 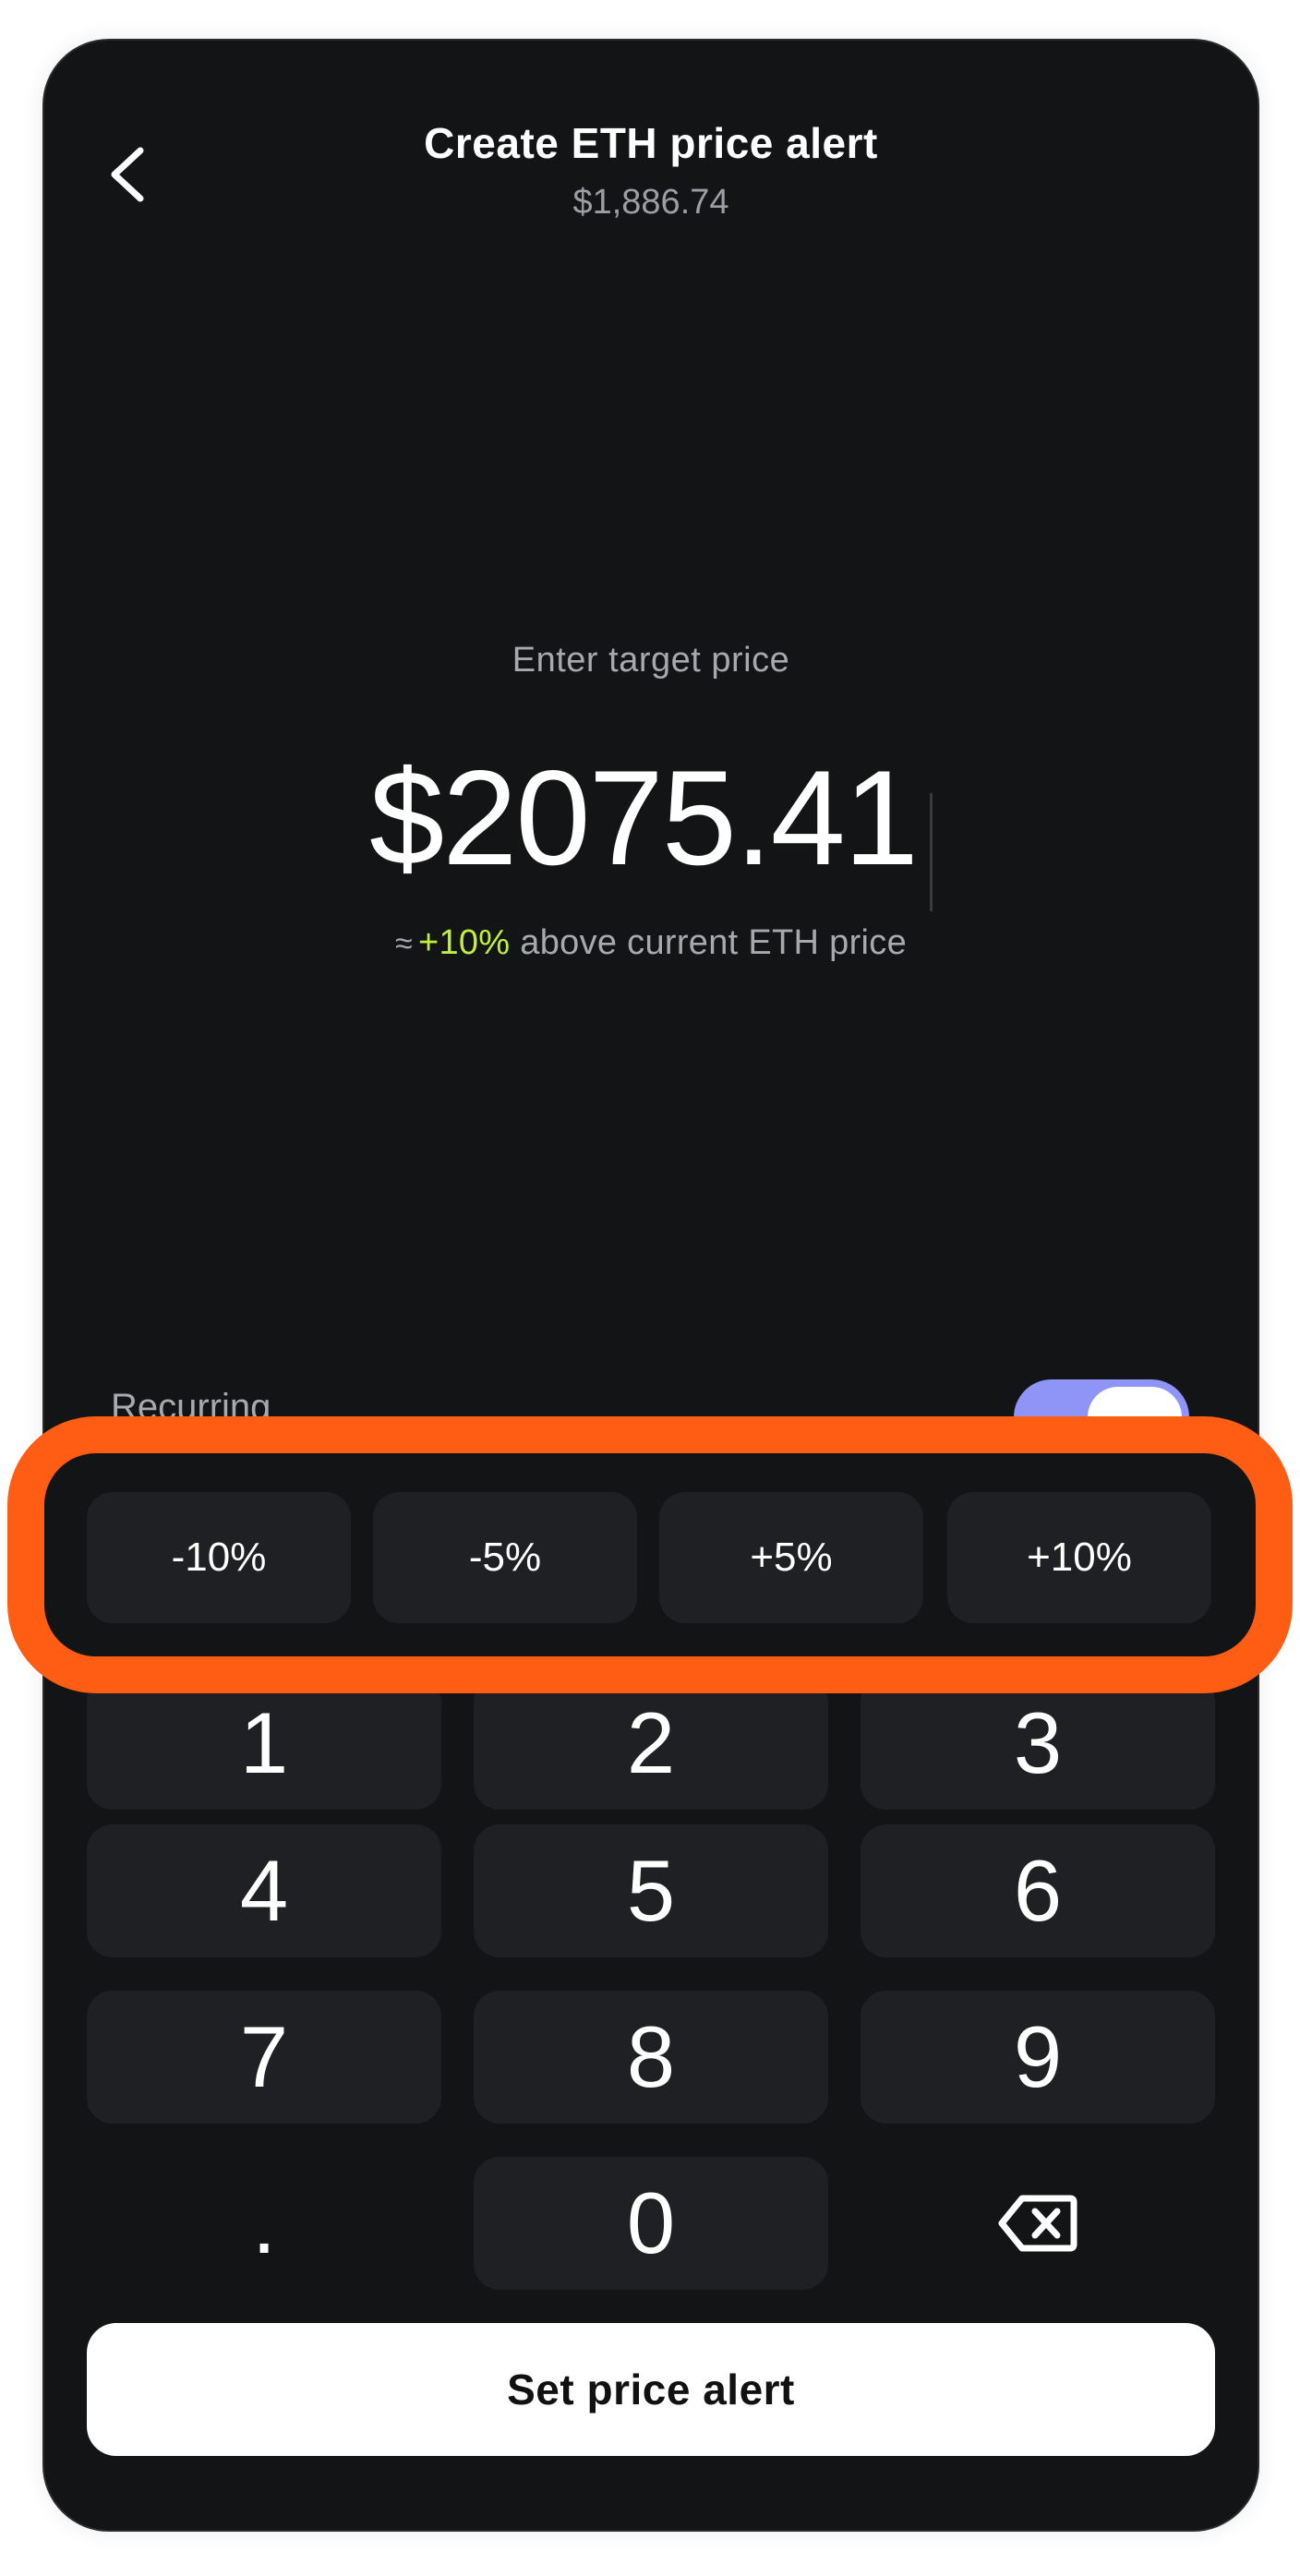 What do you see at coordinates (651, 2057) in the screenshot?
I see `key-8: 8` at bounding box center [651, 2057].